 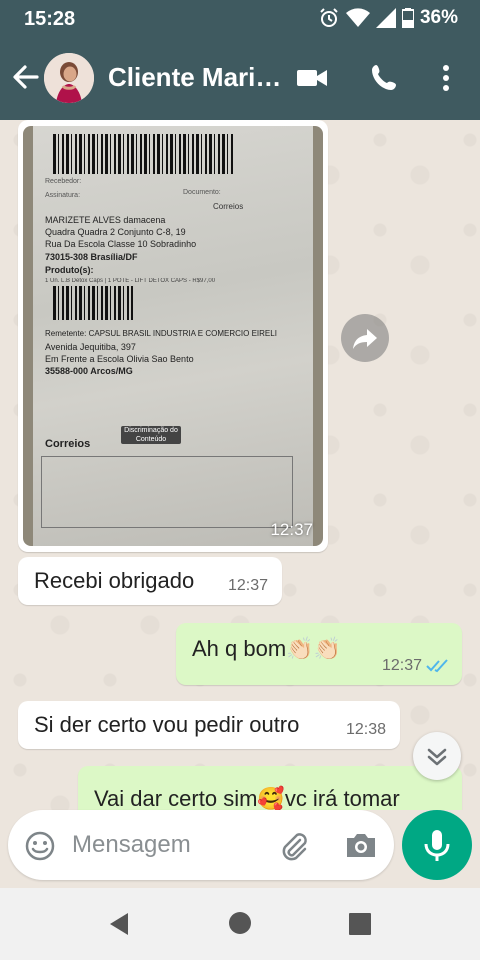 I want to click on photo-label: 73015-308 Brasília/DF, so click(x=91, y=257).